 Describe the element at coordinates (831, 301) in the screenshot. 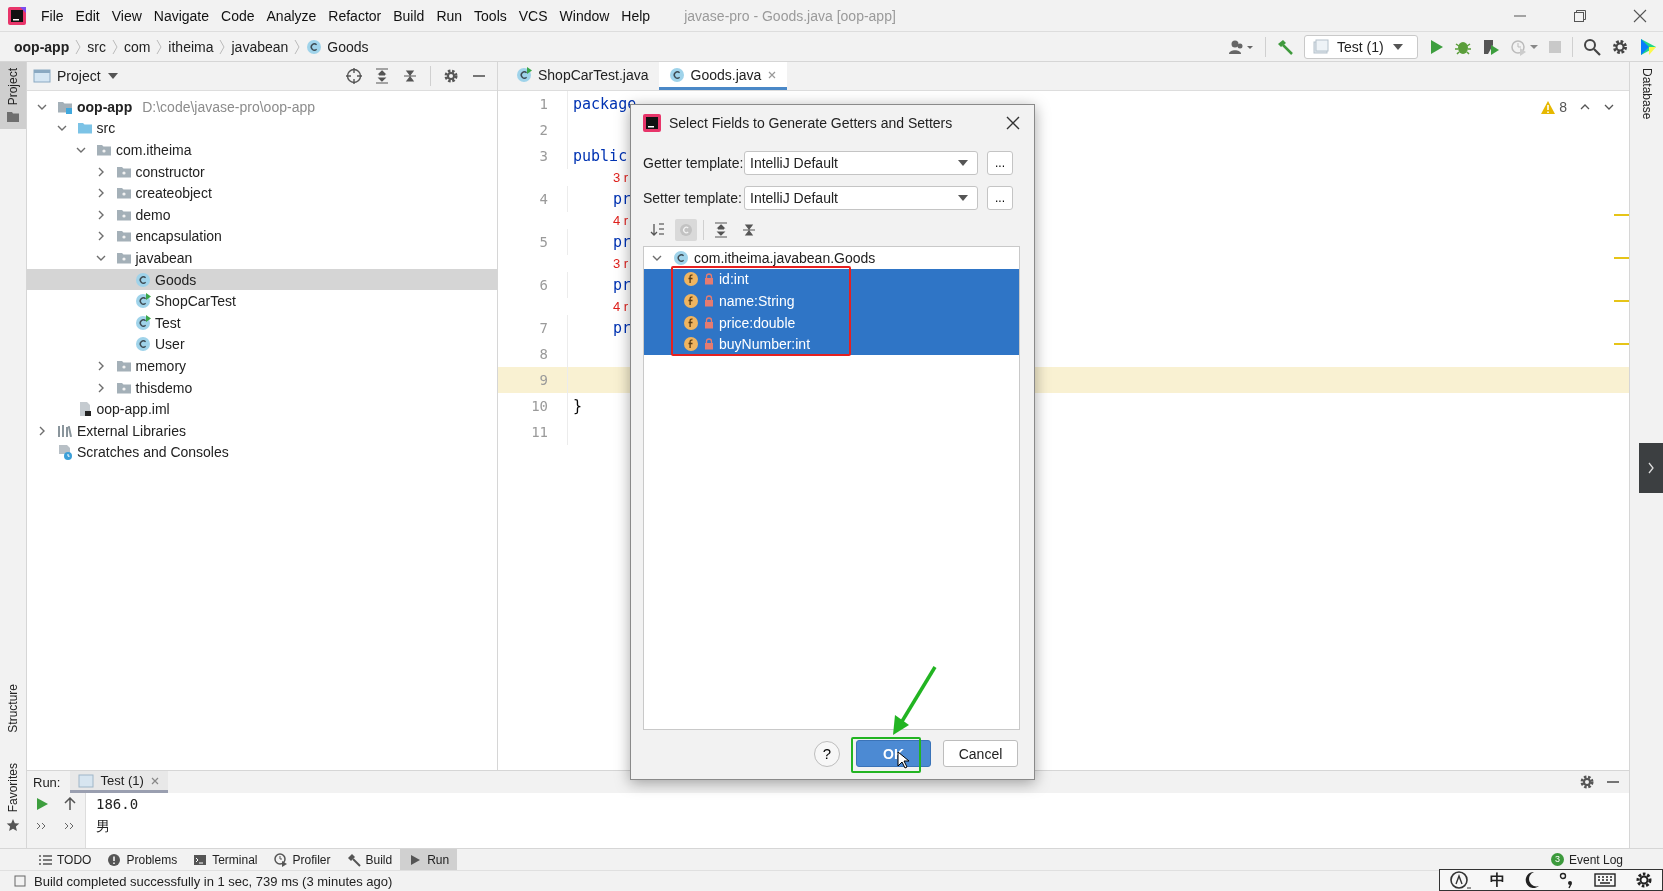

I see `tree-item: name:String` at that location.